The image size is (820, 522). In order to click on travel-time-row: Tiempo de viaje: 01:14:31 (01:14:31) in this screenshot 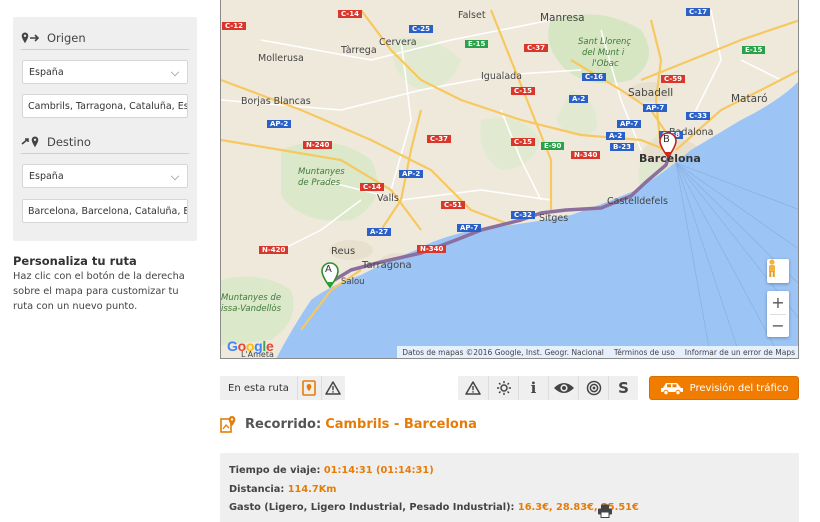, I will do `click(331, 470)`.